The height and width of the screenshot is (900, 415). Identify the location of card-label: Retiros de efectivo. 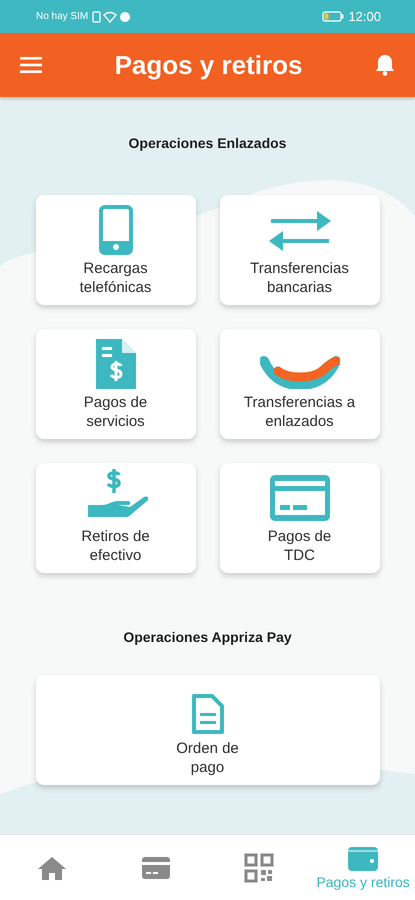
(115, 546).